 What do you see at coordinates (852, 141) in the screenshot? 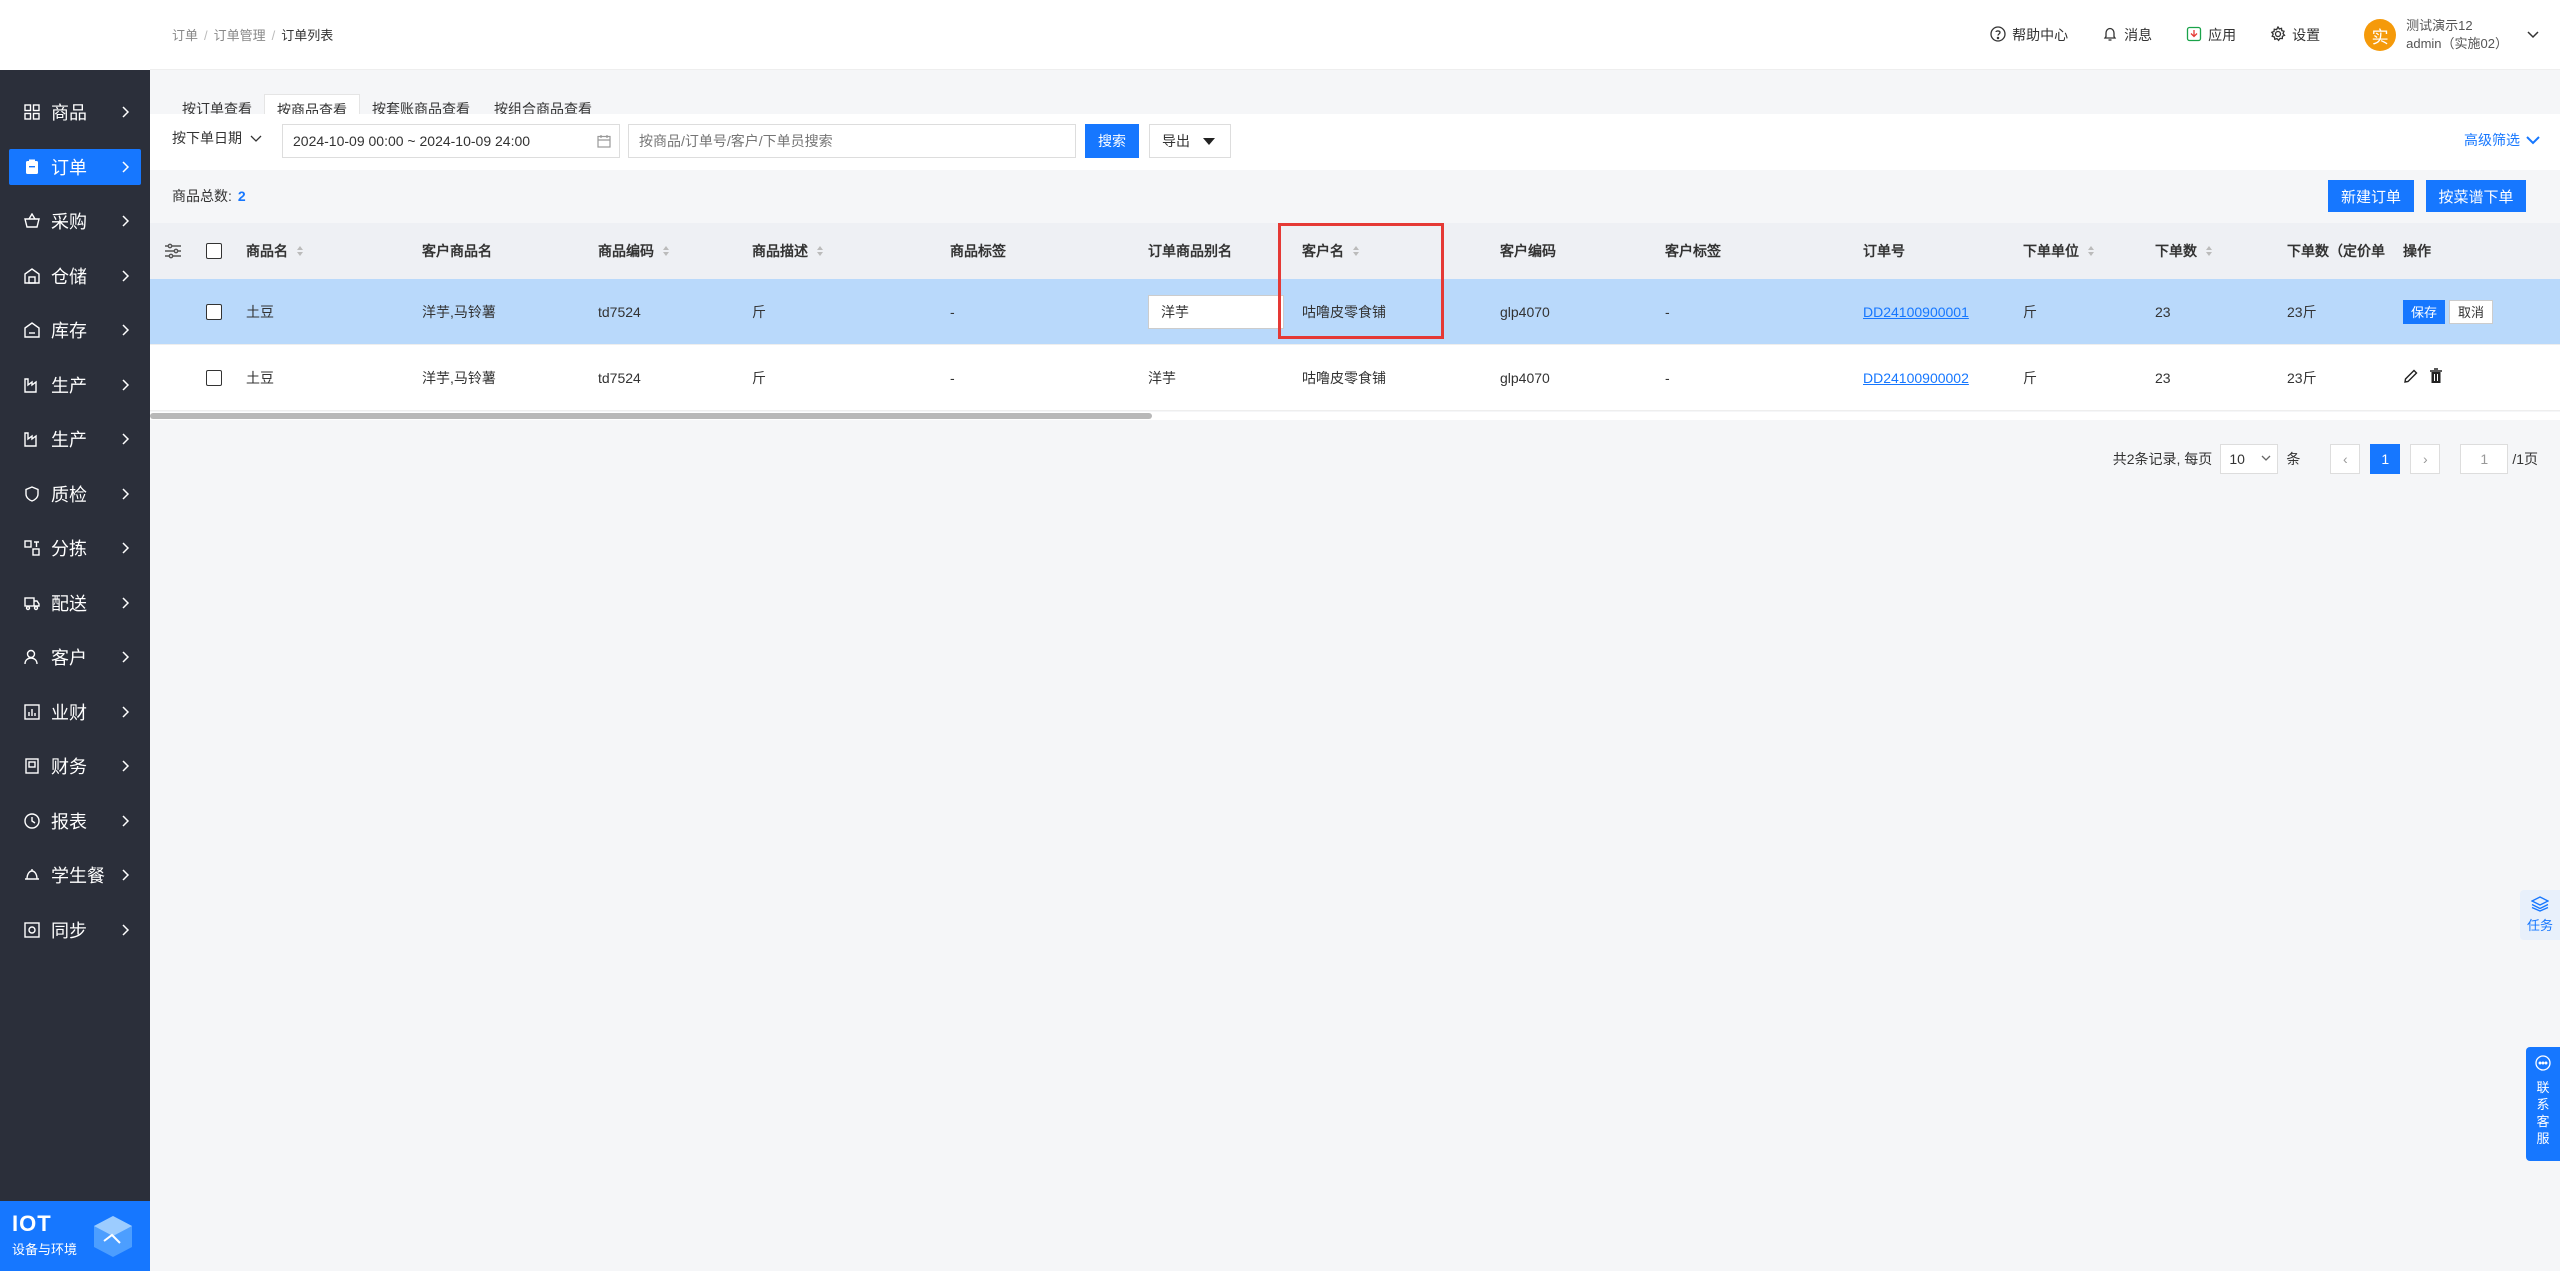
I see `search-input` at bounding box center [852, 141].